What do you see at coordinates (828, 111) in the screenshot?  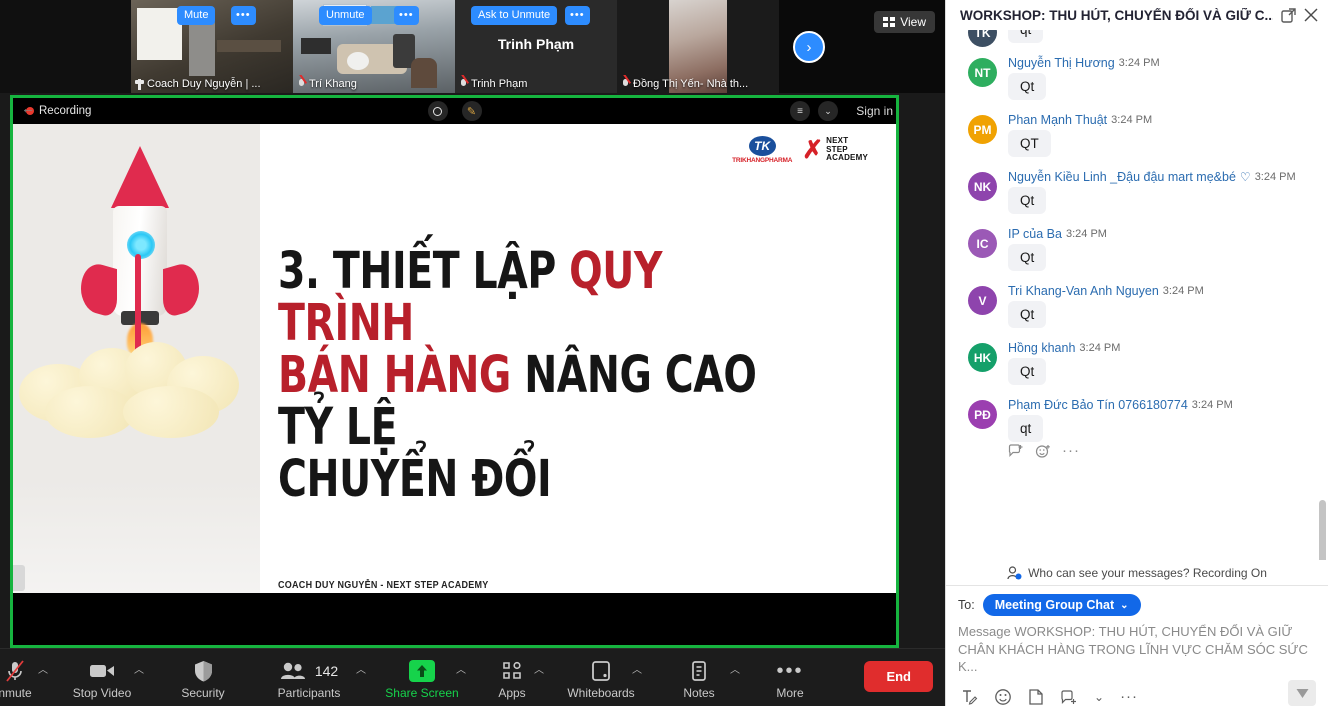 I see `chevron-down-button: ⌄` at bounding box center [828, 111].